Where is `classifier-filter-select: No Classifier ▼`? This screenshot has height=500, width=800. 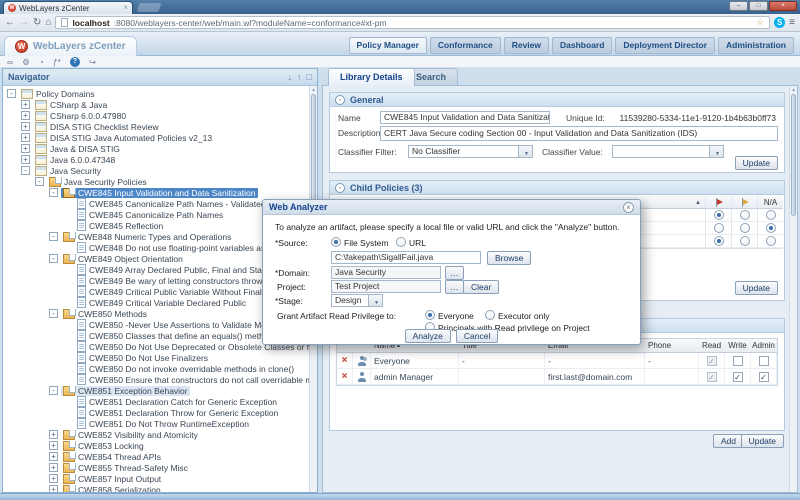 classifier-filter-select: No Classifier ▼ is located at coordinates (470, 151).